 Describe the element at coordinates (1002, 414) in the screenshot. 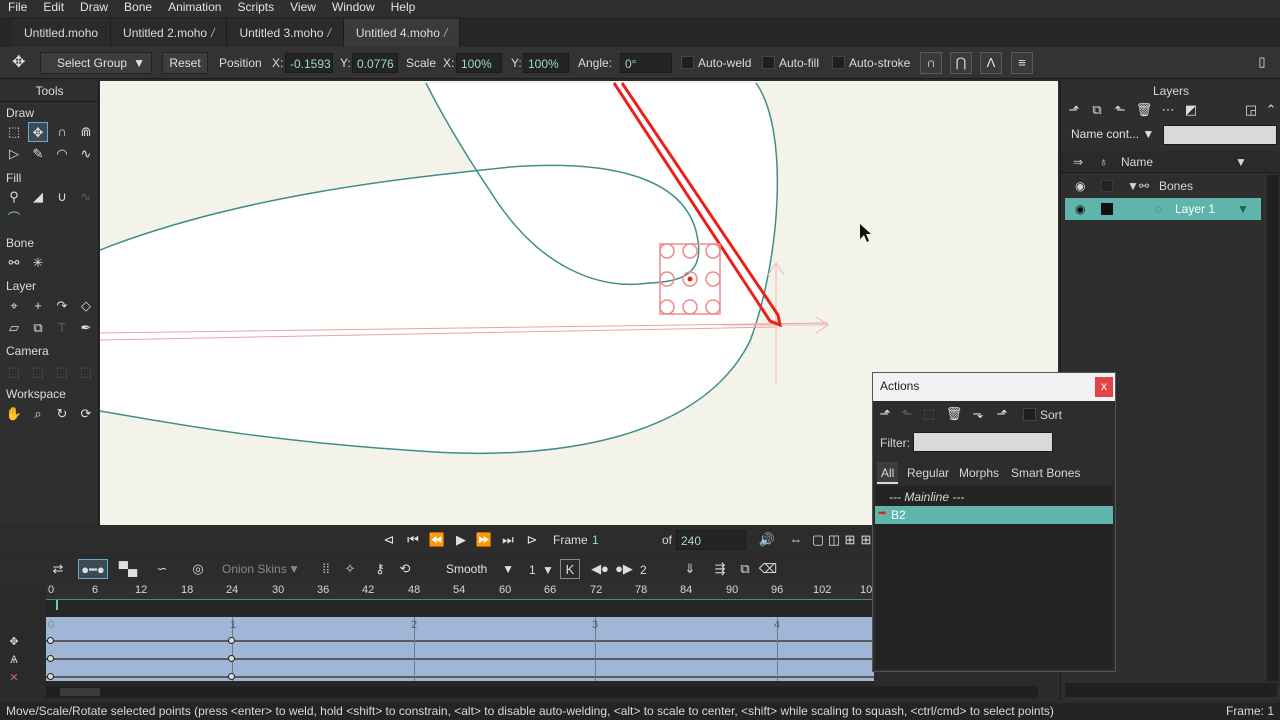

I see `export-action-icon: ⬏` at that location.